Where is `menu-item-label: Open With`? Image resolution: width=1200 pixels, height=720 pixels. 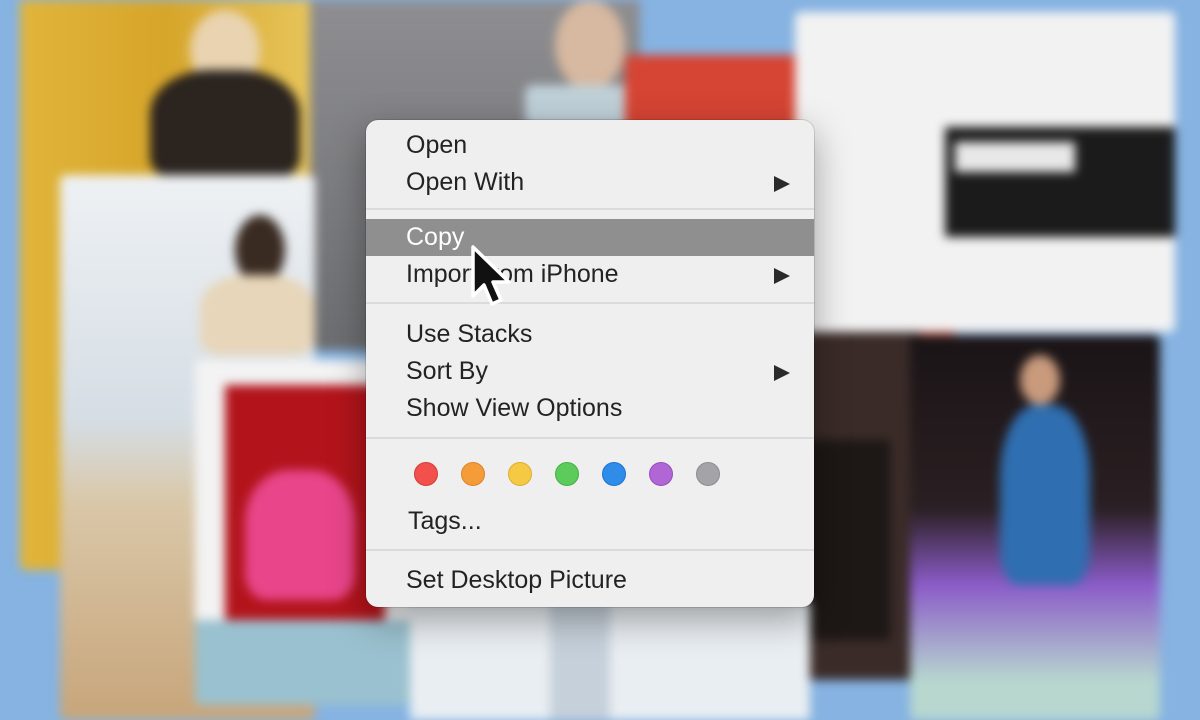
menu-item-label: Open With is located at coordinates (465, 182).